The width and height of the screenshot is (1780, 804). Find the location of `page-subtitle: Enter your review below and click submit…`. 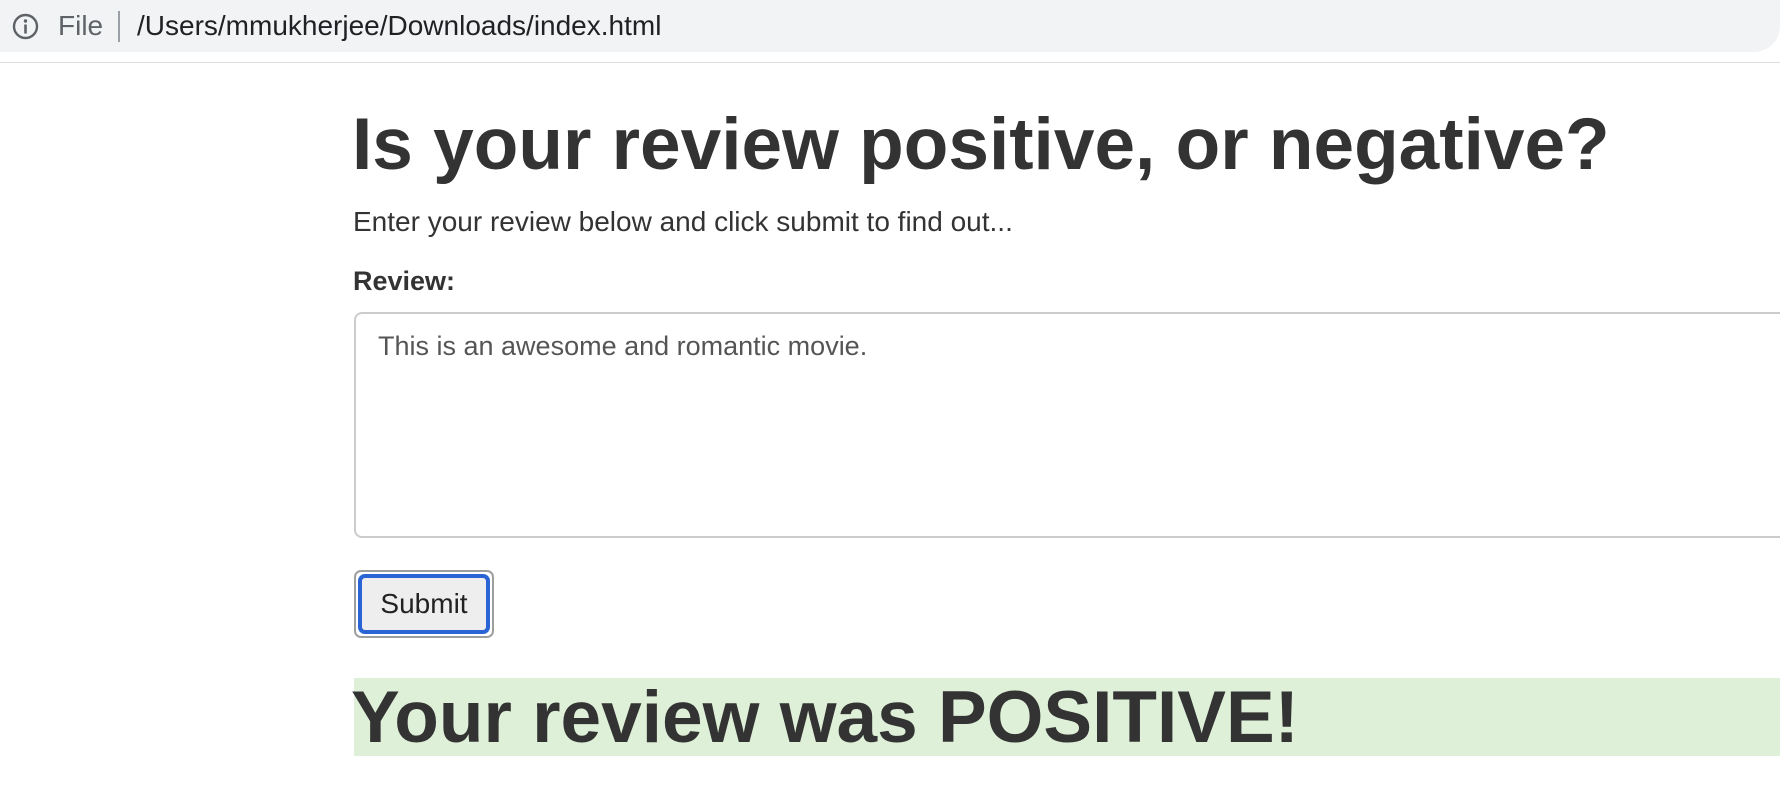

page-subtitle: Enter your review below and click submit… is located at coordinates (683, 221).